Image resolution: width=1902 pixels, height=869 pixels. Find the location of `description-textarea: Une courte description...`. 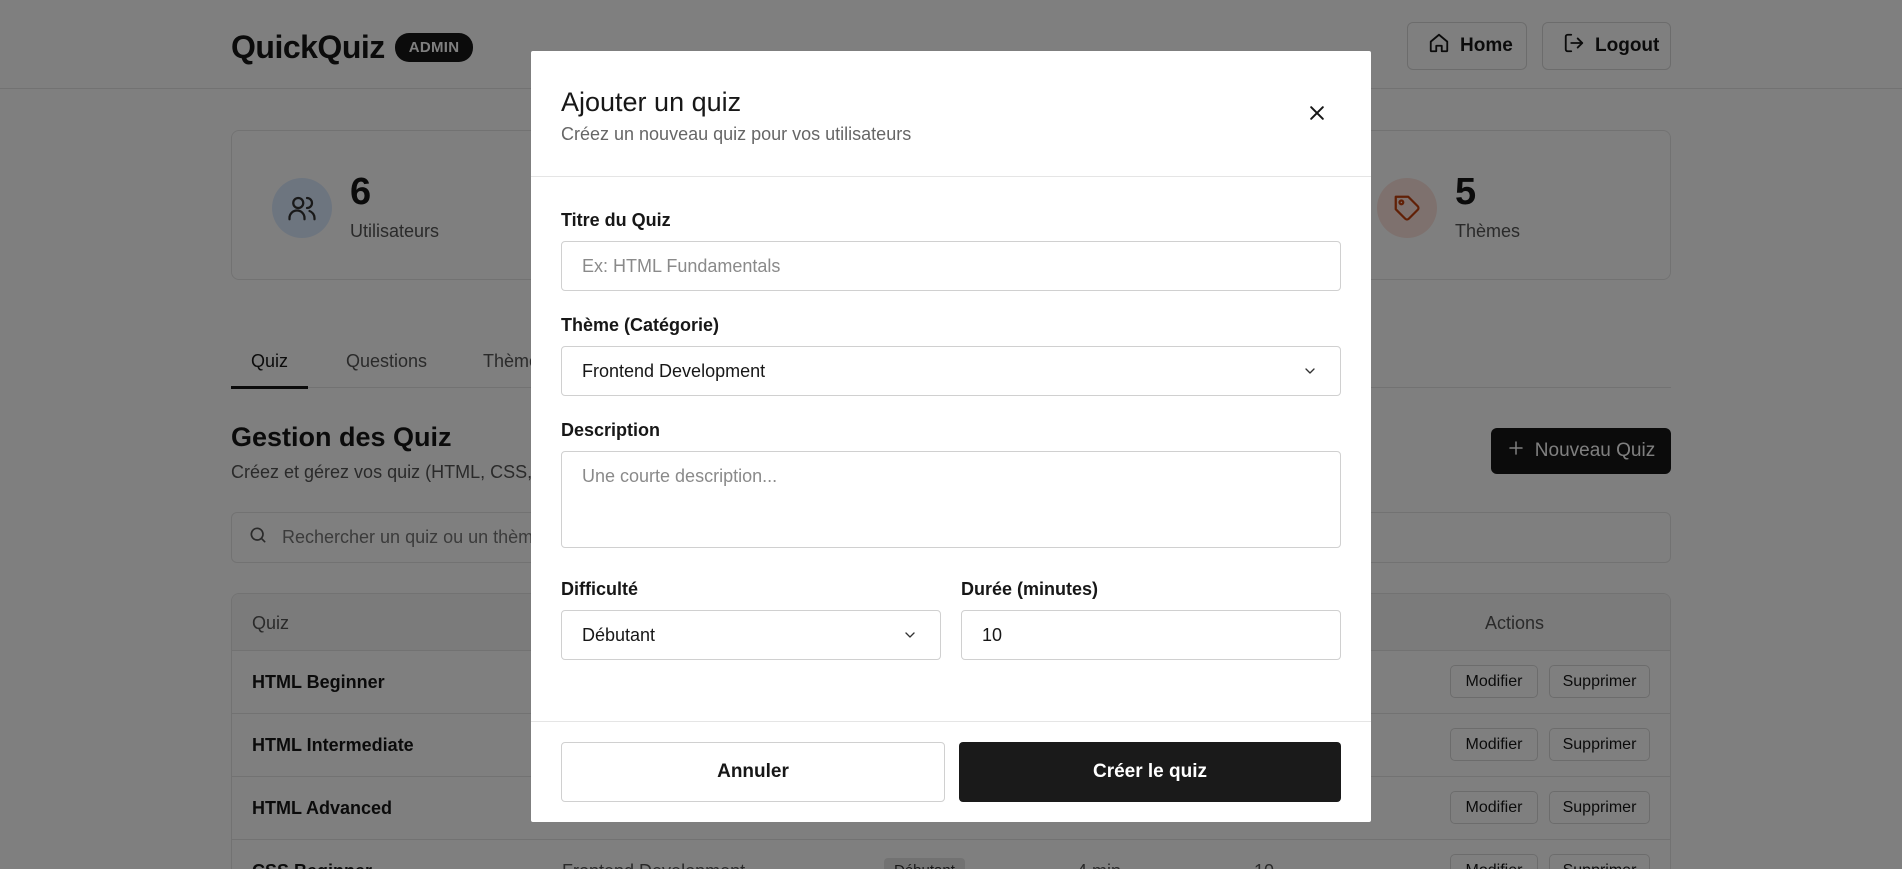

description-textarea: Une courte description... is located at coordinates (951, 499).